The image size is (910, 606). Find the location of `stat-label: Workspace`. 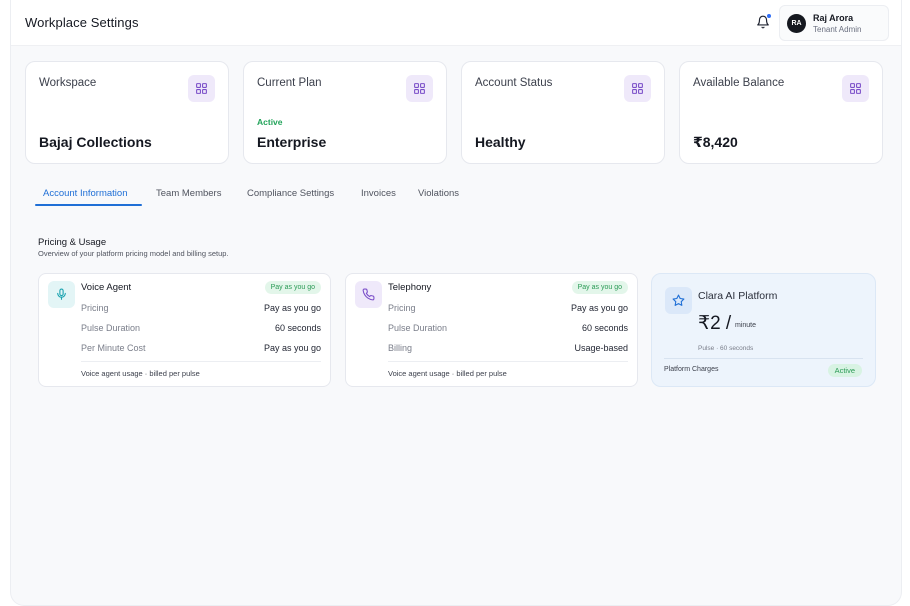

stat-label: Workspace is located at coordinates (68, 83).